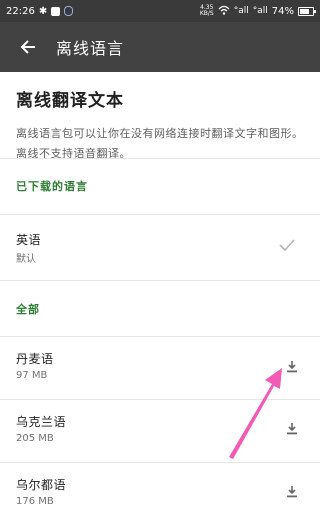 Image resolution: width=320 pixels, height=527 pixels. Describe the element at coordinates (260, 11) in the screenshot. I see `signal-label-2: °all` at that location.